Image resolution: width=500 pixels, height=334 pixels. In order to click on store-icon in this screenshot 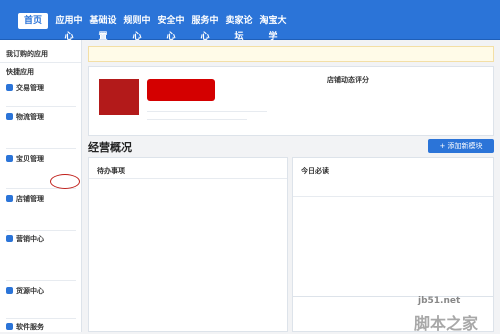, I will do `click(9, 198)`.